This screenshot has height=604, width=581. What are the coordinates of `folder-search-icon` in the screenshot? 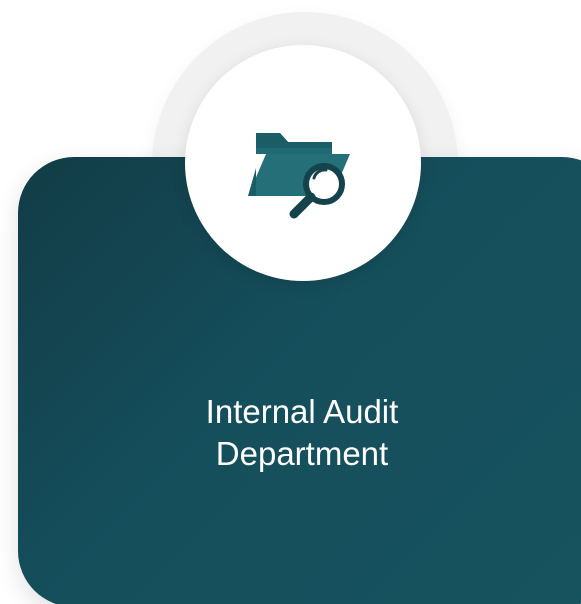 It's located at (299, 176).